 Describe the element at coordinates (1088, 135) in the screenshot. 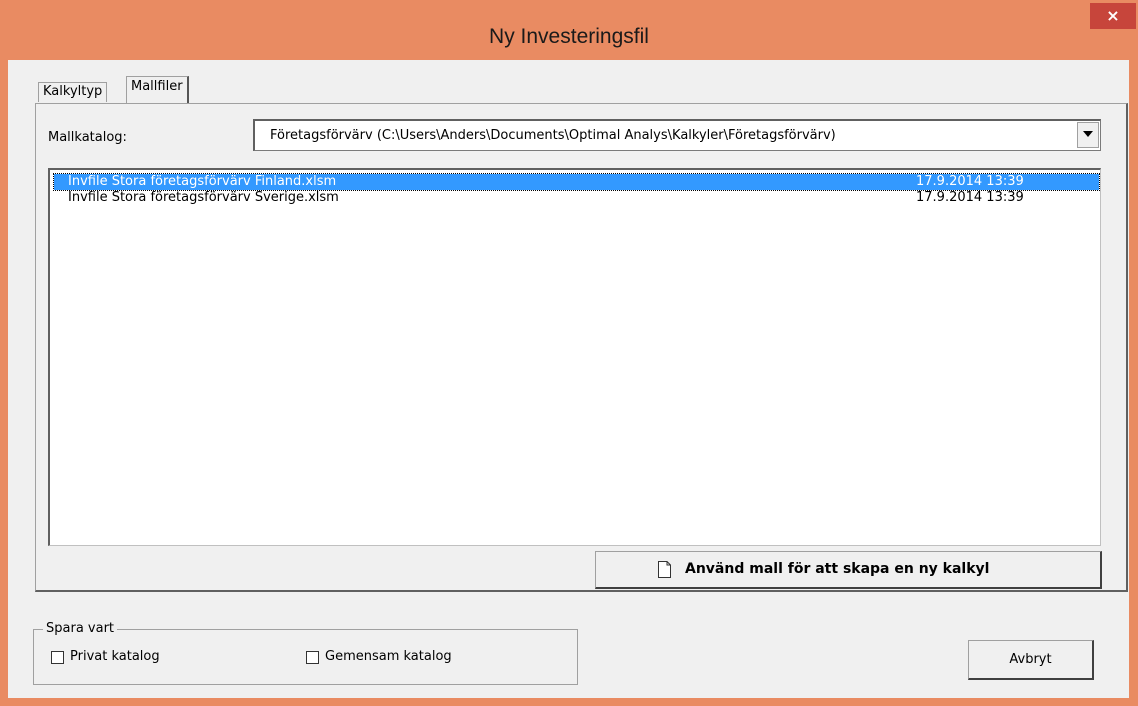

I see `chevron-down-icon` at that location.